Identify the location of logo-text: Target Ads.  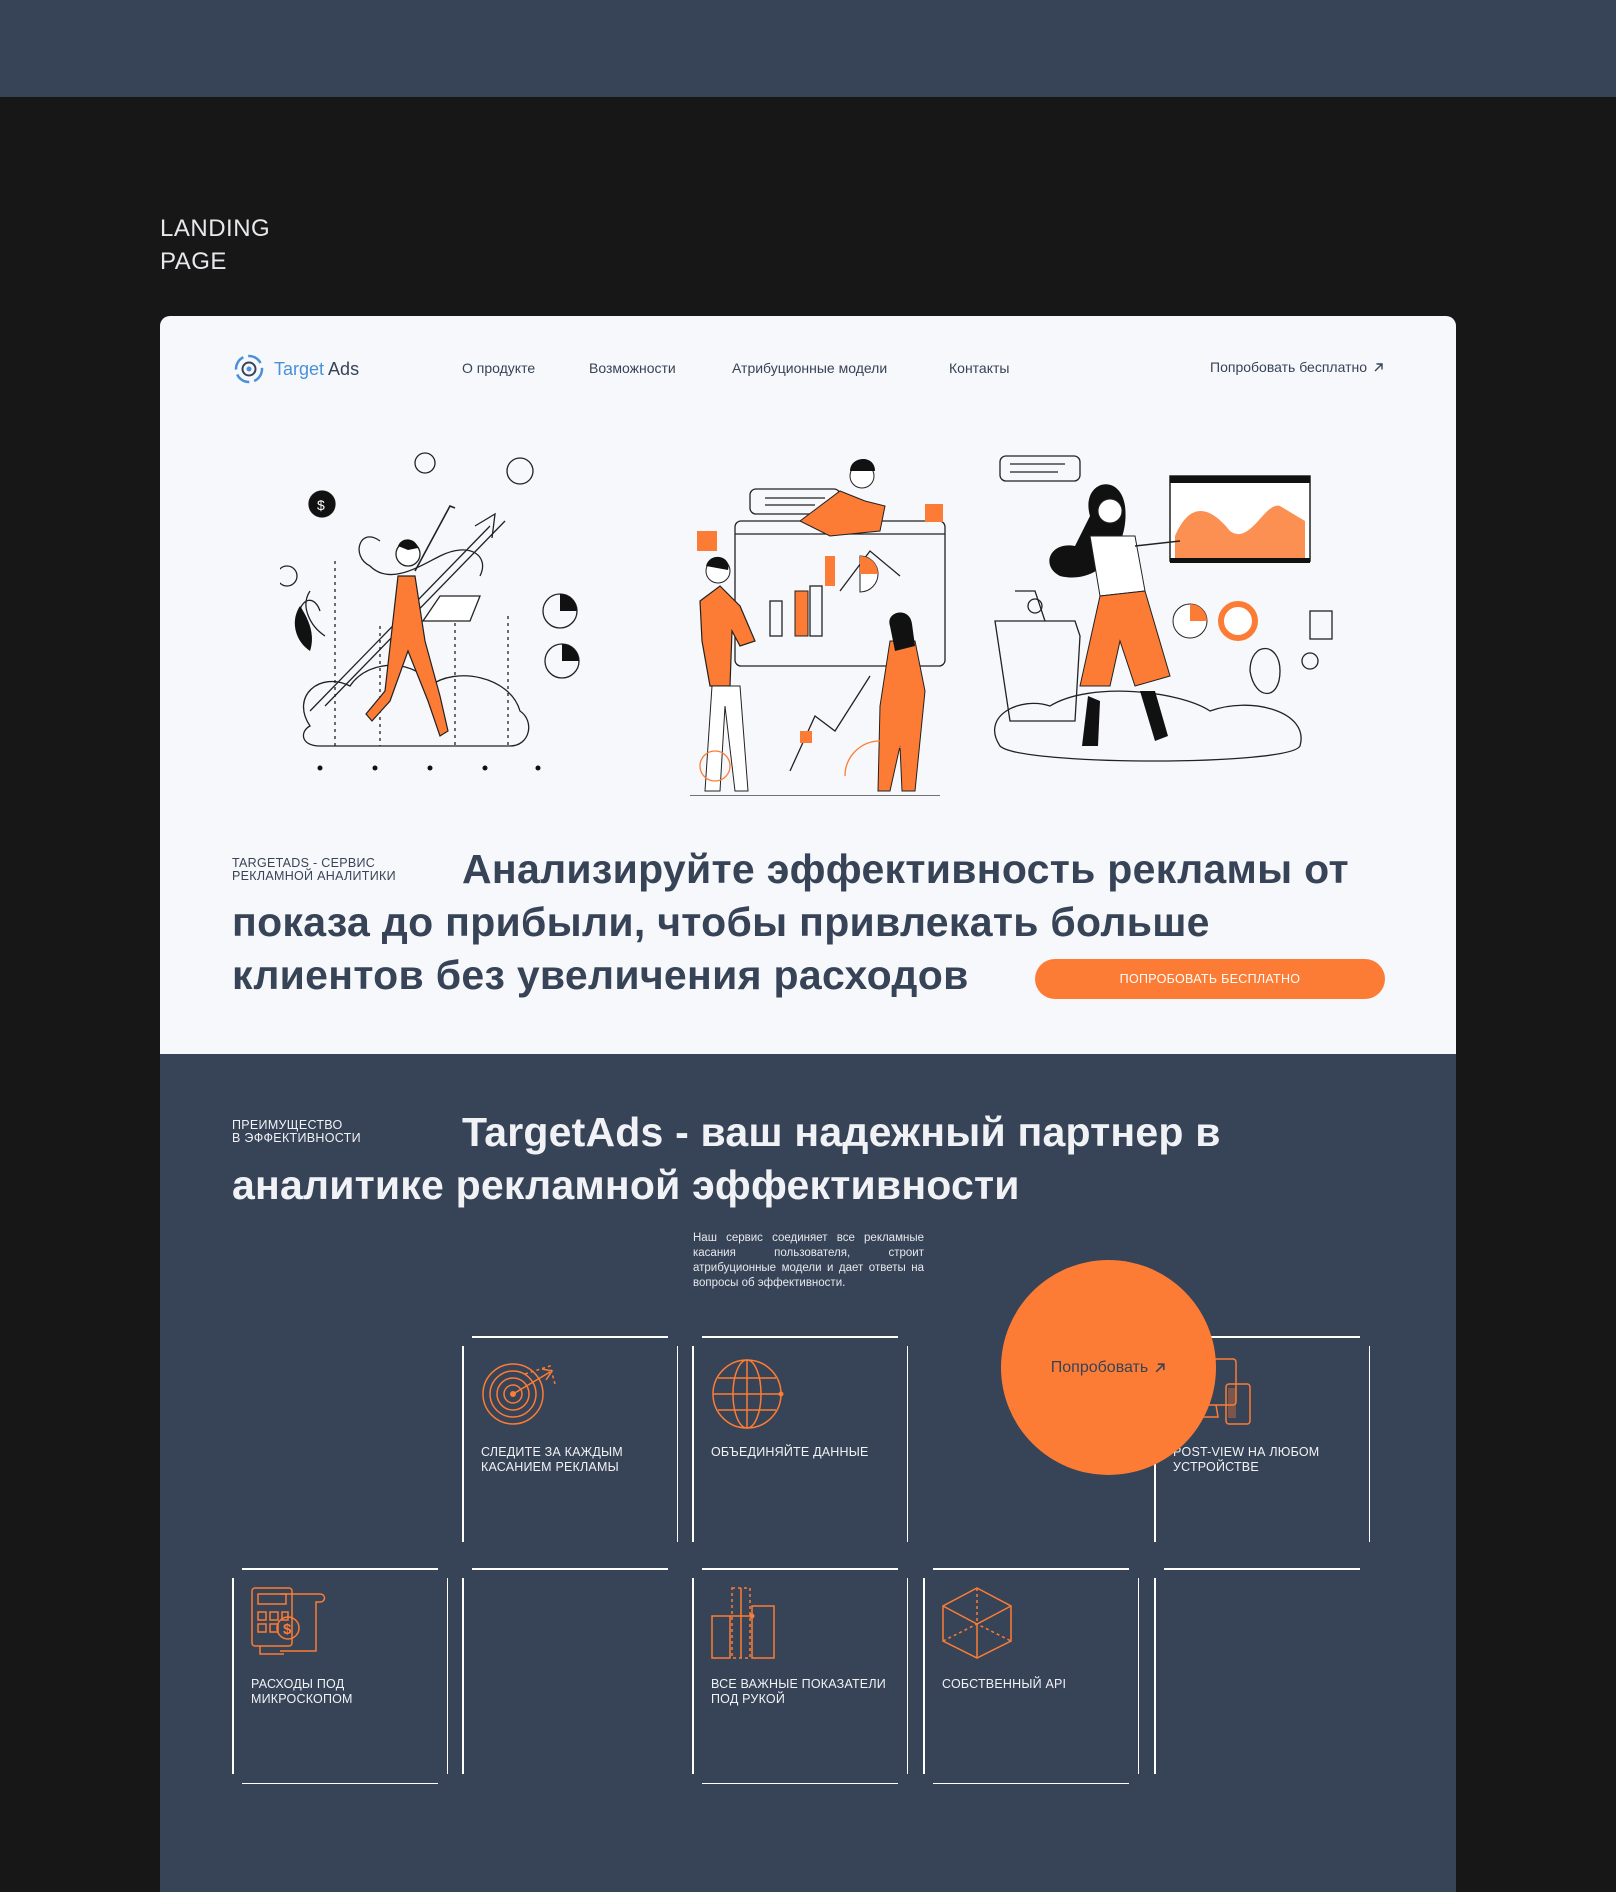
(316, 369).